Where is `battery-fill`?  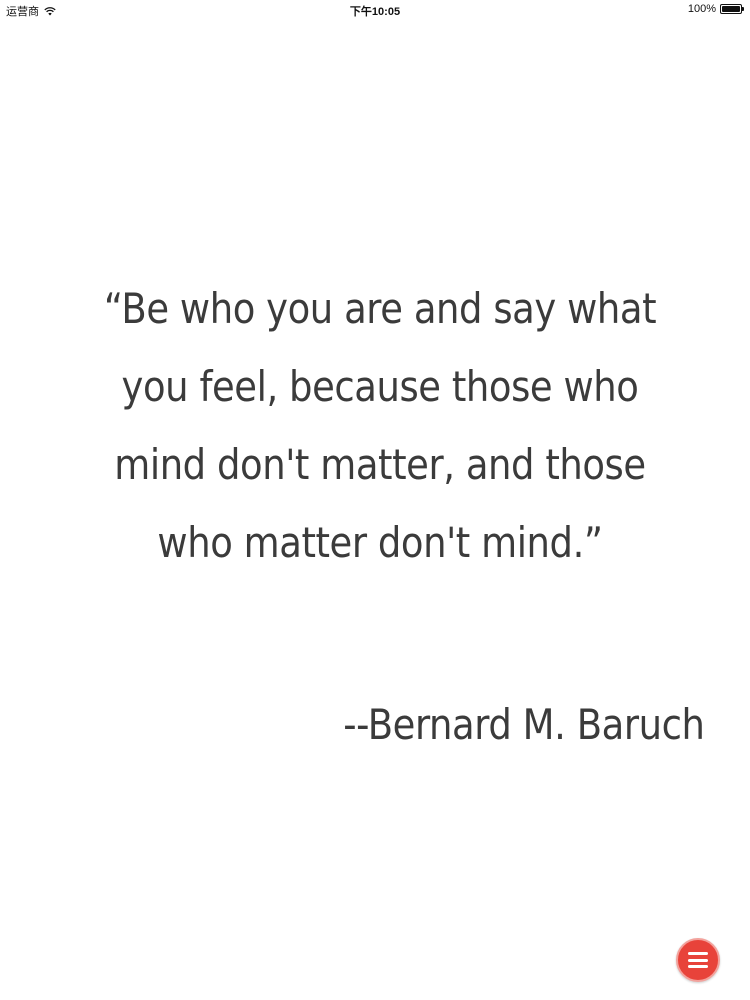 battery-fill is located at coordinates (731, 9).